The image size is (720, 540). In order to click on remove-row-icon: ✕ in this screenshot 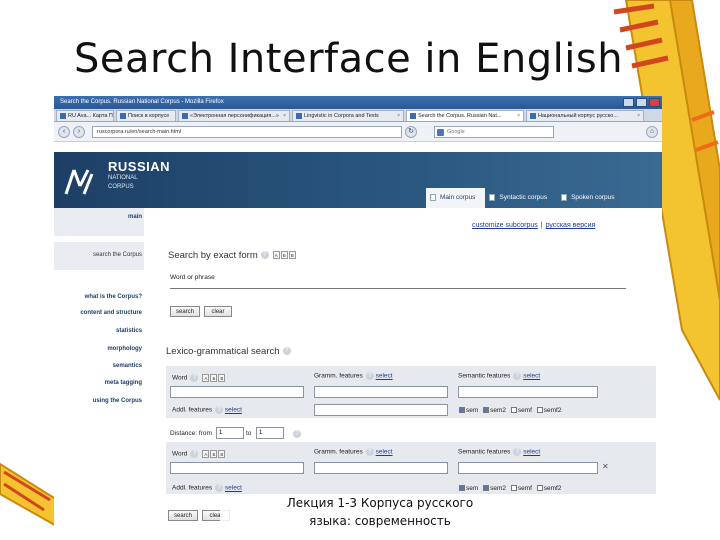, I will do `click(605, 466)`.